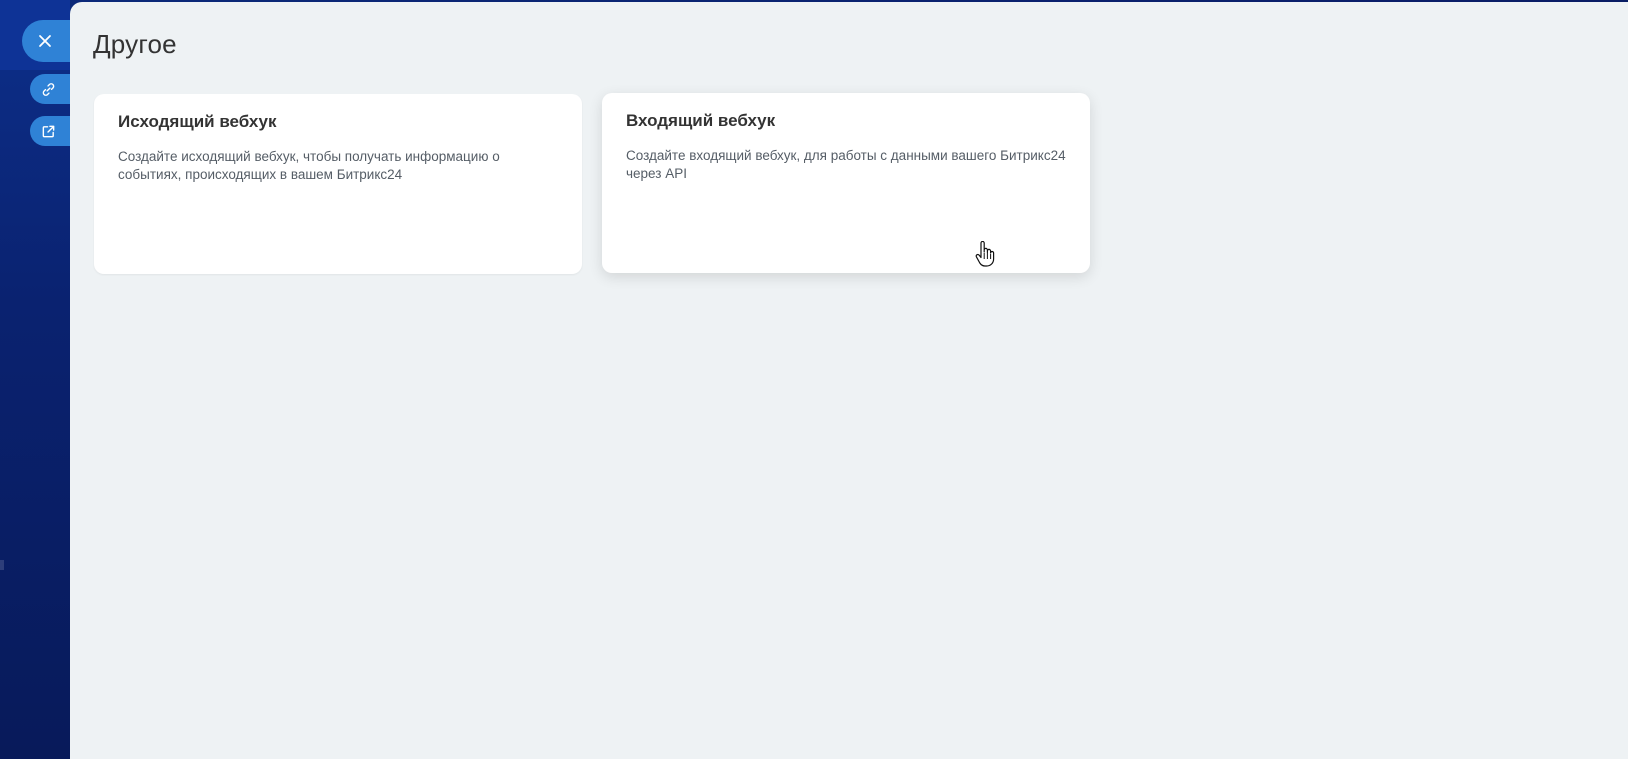 This screenshot has height=759, width=1628. I want to click on card-title: Входящий вебхук, so click(701, 120).